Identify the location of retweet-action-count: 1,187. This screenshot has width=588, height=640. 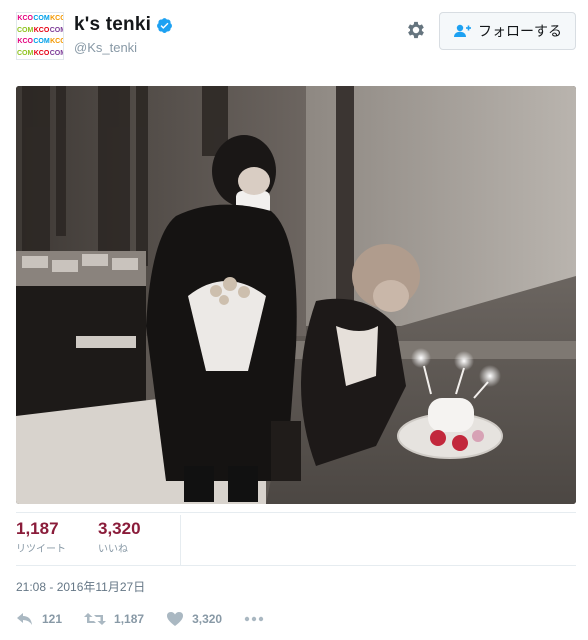
(129, 619).